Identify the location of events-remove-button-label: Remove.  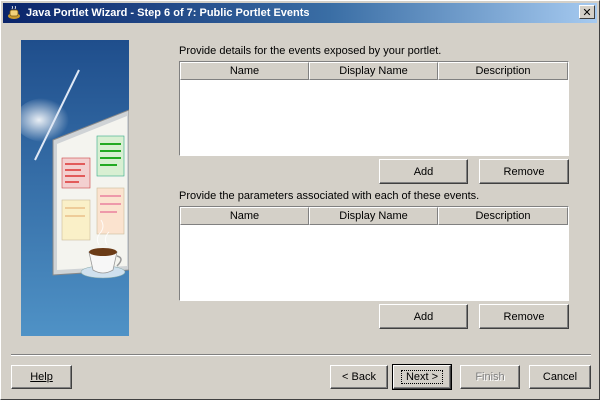
(524, 171).